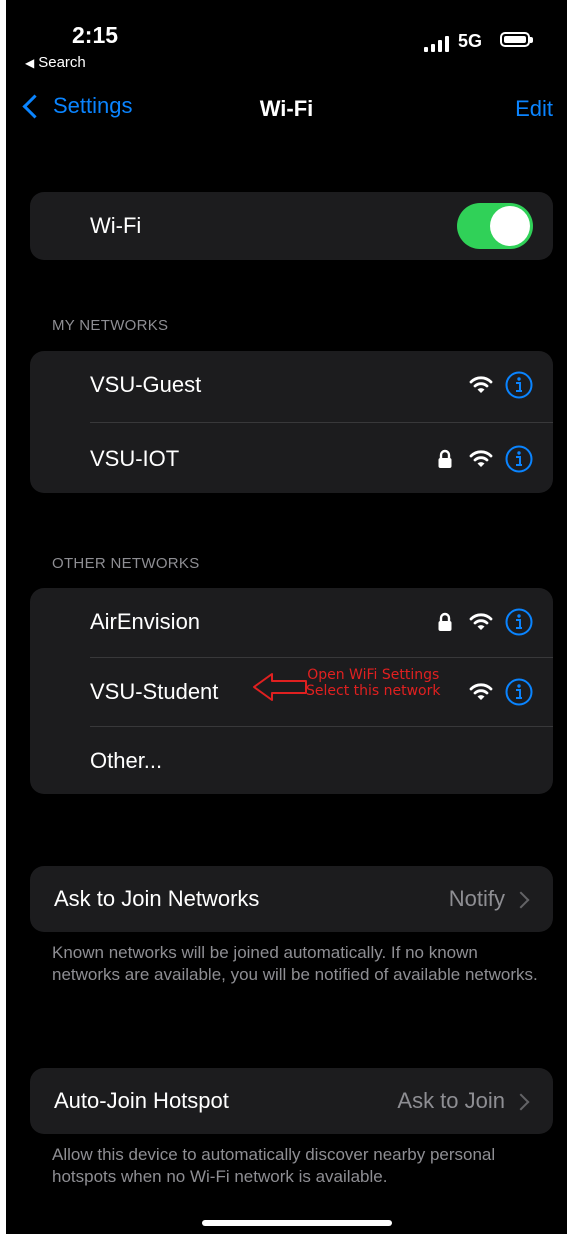 The image size is (573, 1234). I want to click on annotation-arrow-icon, so click(280, 687).